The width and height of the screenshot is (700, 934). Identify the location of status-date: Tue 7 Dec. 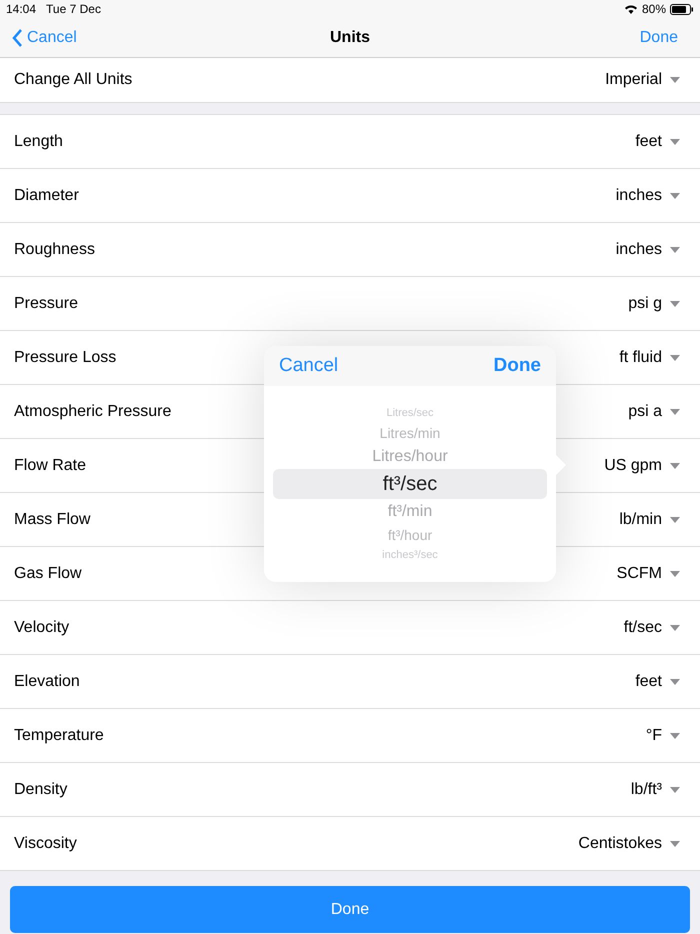
(73, 9).